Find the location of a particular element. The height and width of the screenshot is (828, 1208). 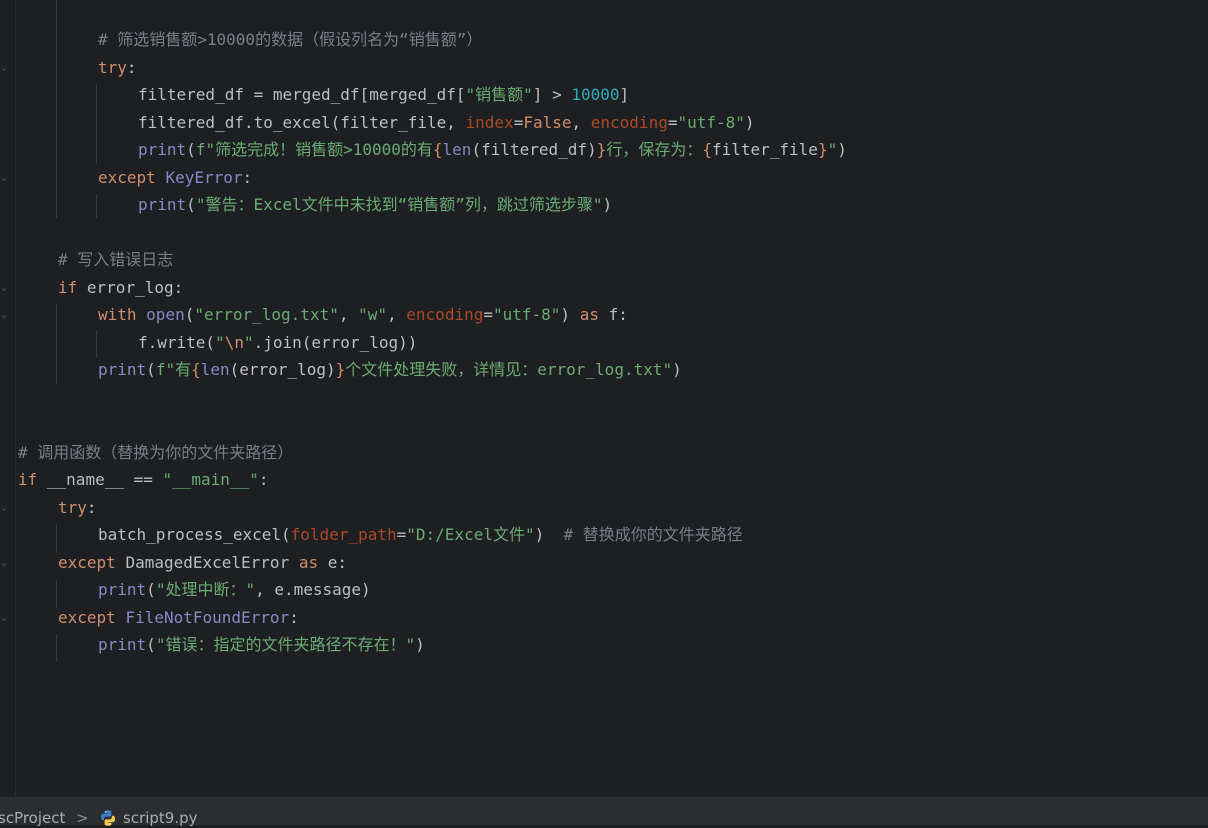

breadcrumb-project: scProject is located at coordinates (32, 818).